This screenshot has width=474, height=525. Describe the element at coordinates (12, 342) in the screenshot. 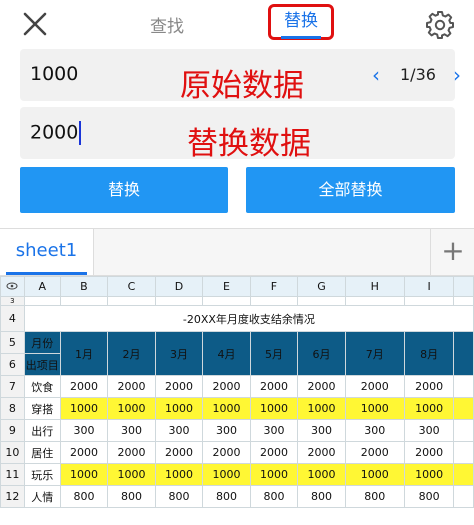

I see `row-number: 5` at that location.